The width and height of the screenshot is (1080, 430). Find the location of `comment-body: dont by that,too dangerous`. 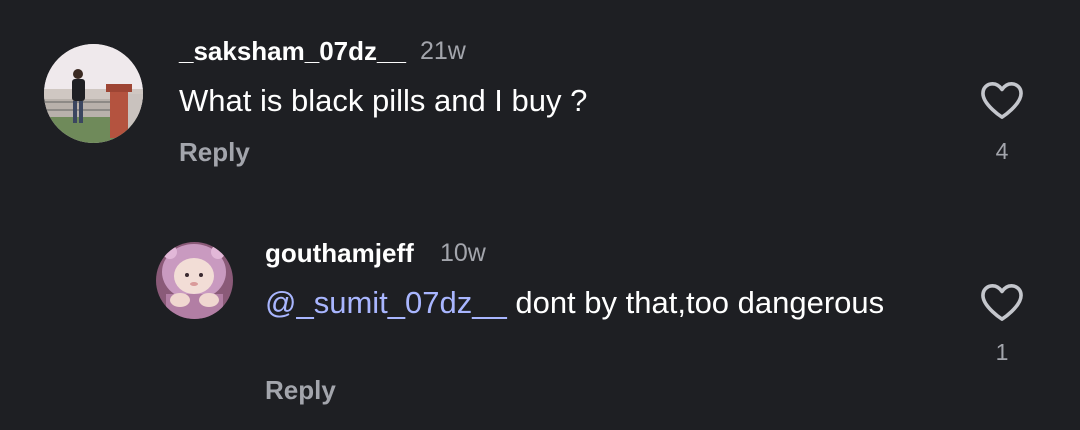

comment-body: dont by that,too dangerous is located at coordinates (695, 302).